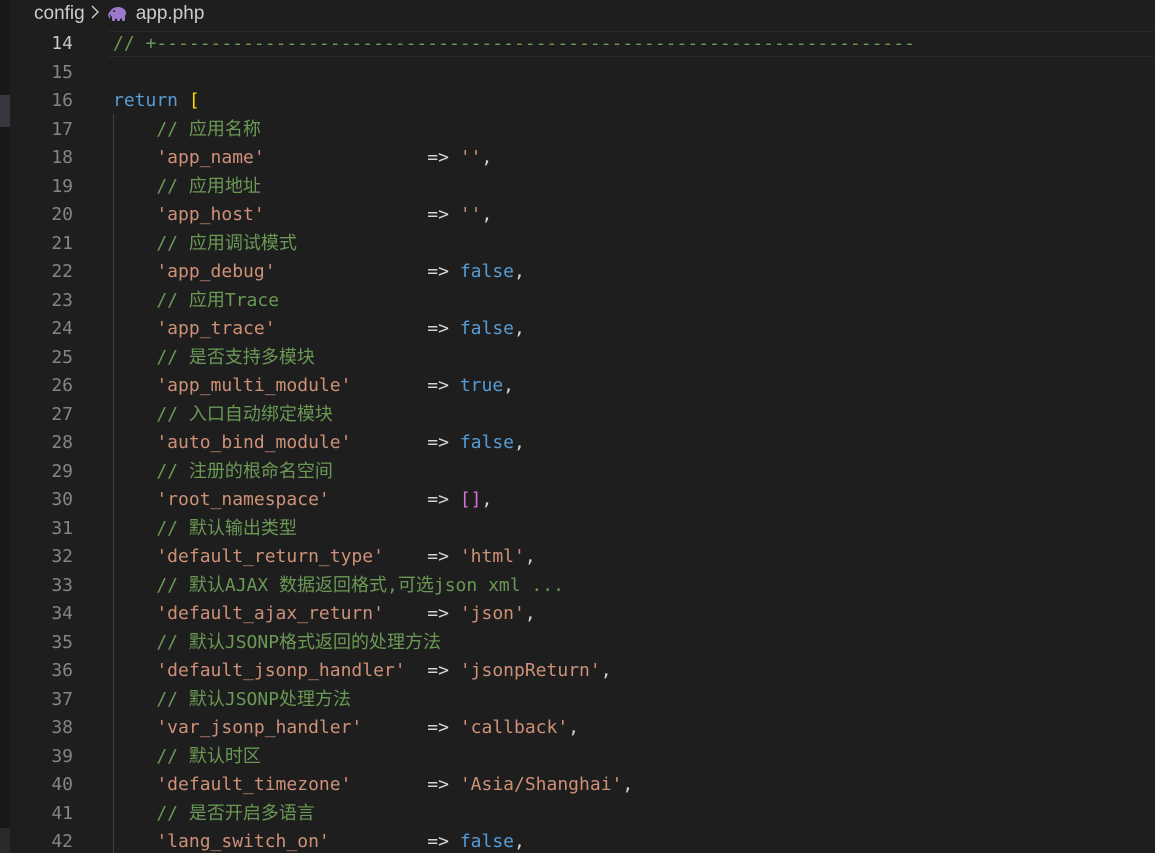 Image resolution: width=1155 pixels, height=853 pixels. Describe the element at coordinates (62, 129) in the screenshot. I see `line-number: 17` at that location.